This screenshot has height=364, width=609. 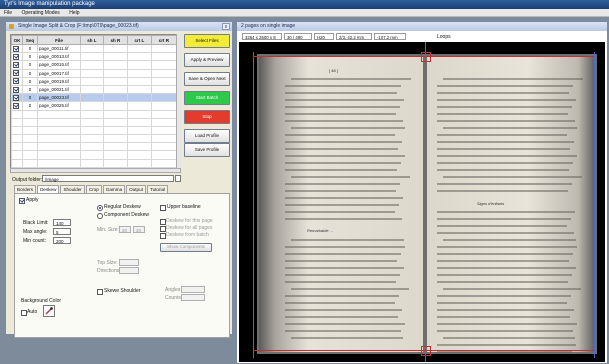 I want to click on min-size-width-input: 20, so click(x=125, y=229).